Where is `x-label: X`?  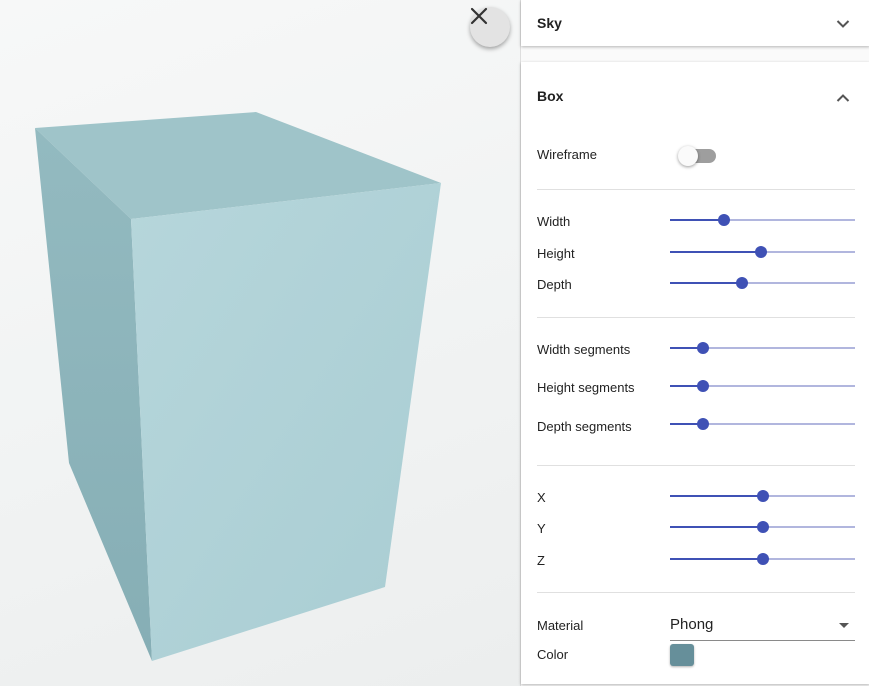
x-label: X is located at coordinates (541, 497).